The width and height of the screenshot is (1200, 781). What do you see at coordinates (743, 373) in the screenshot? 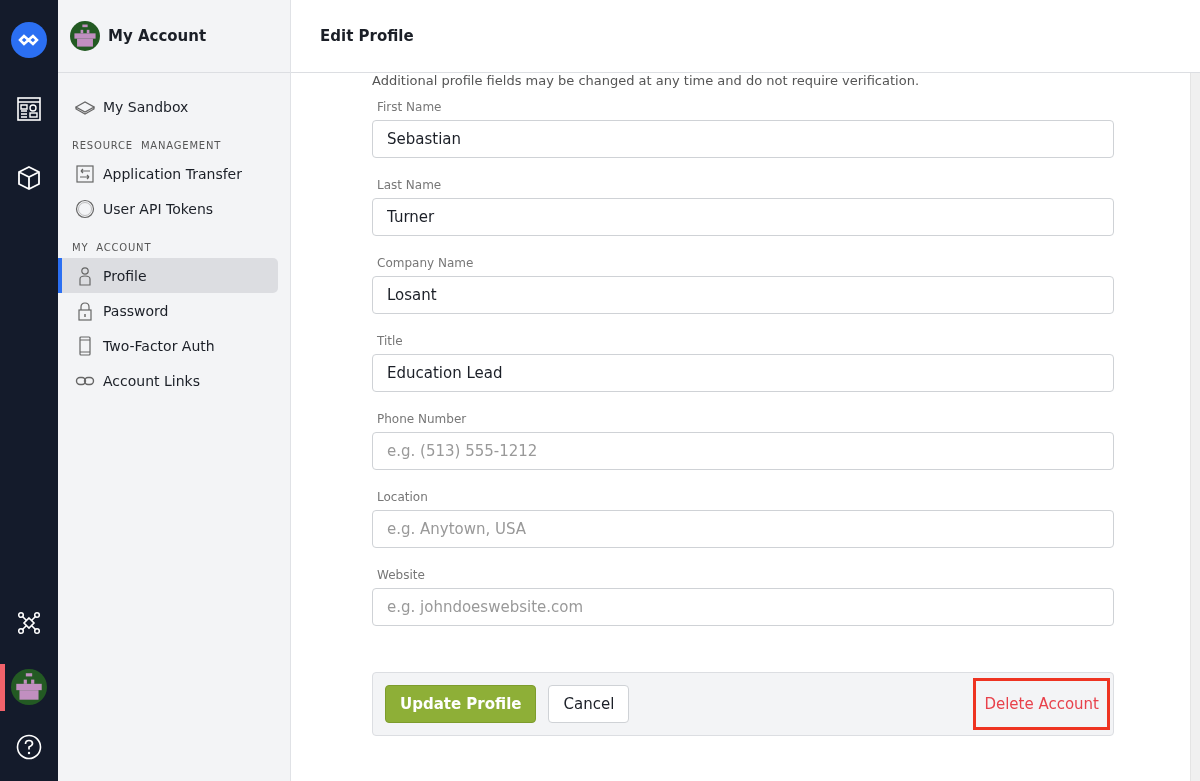
I see `input-field: Education Lead` at bounding box center [743, 373].